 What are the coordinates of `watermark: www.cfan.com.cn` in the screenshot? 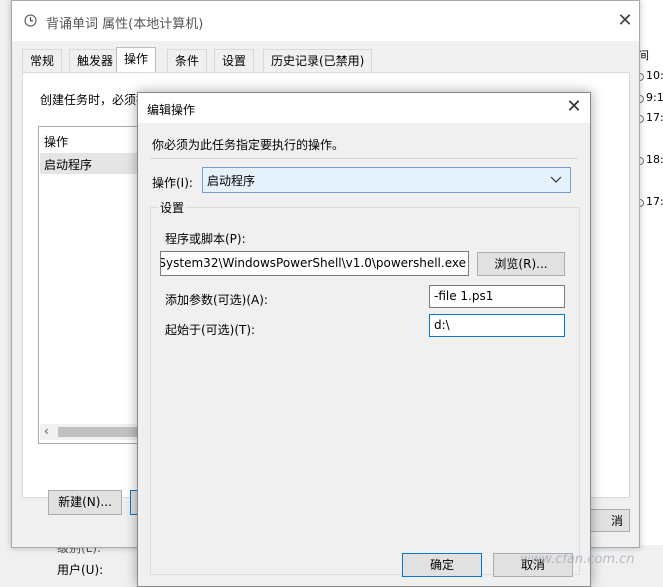 It's located at (577, 559).